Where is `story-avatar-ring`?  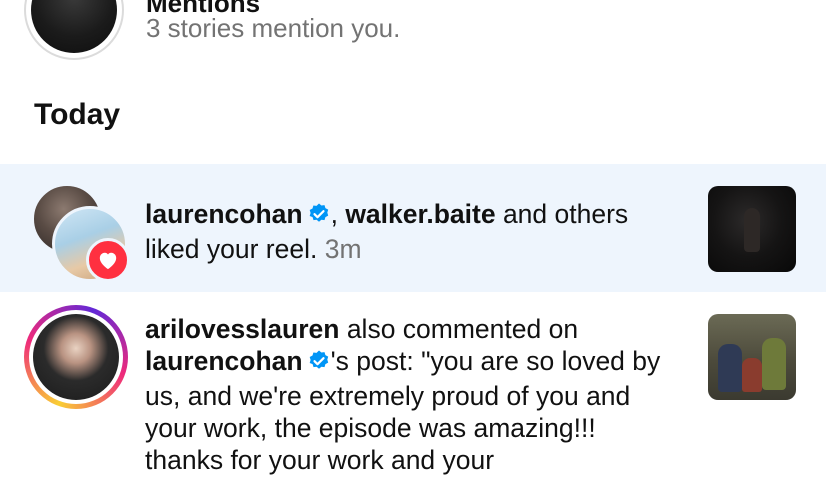
story-avatar-ring is located at coordinates (76, 357).